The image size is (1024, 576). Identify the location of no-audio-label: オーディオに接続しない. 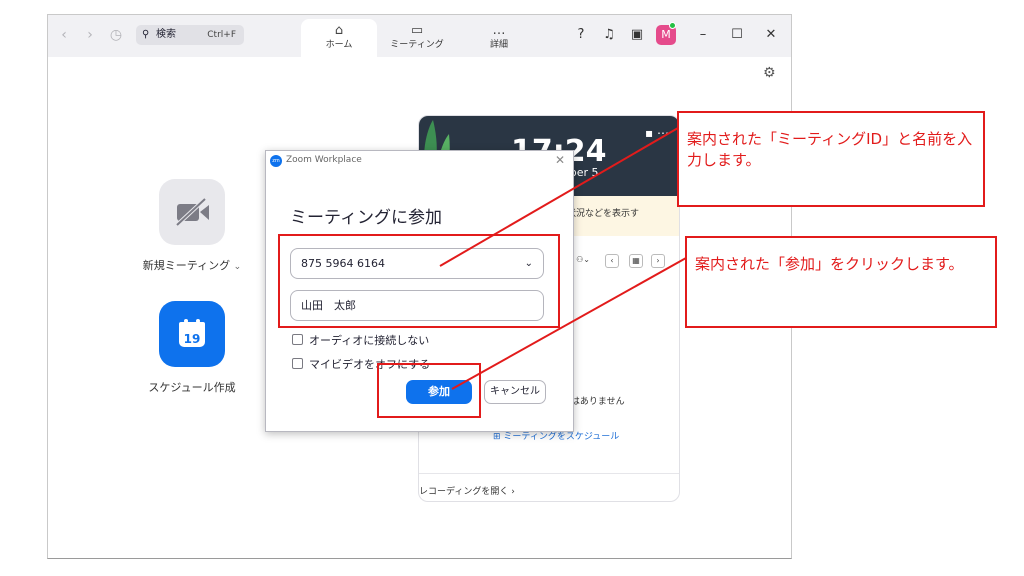
(369, 340).